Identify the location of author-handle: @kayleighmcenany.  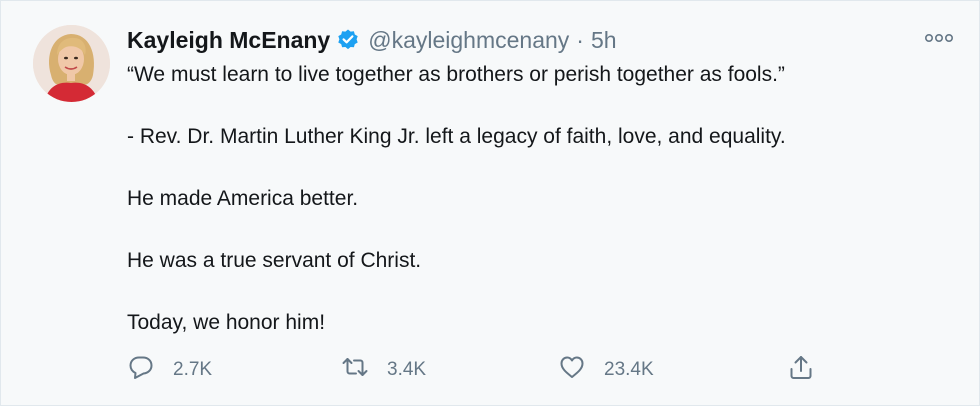
(468, 40).